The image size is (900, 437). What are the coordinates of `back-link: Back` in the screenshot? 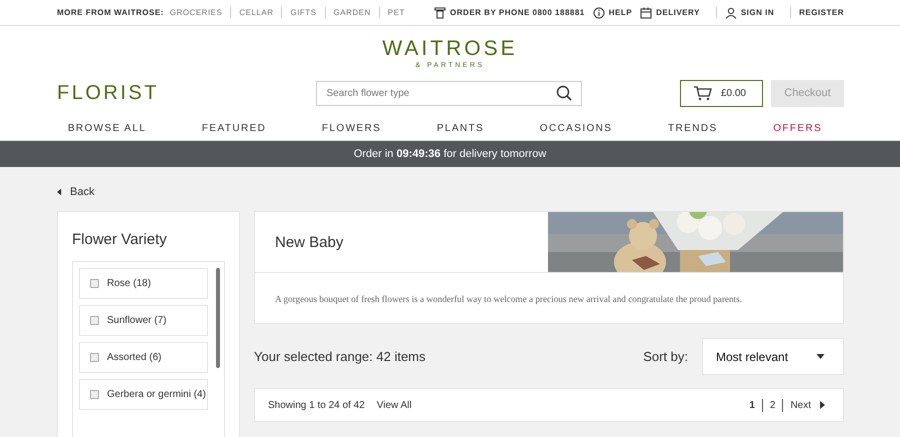 It's located at (75, 182).